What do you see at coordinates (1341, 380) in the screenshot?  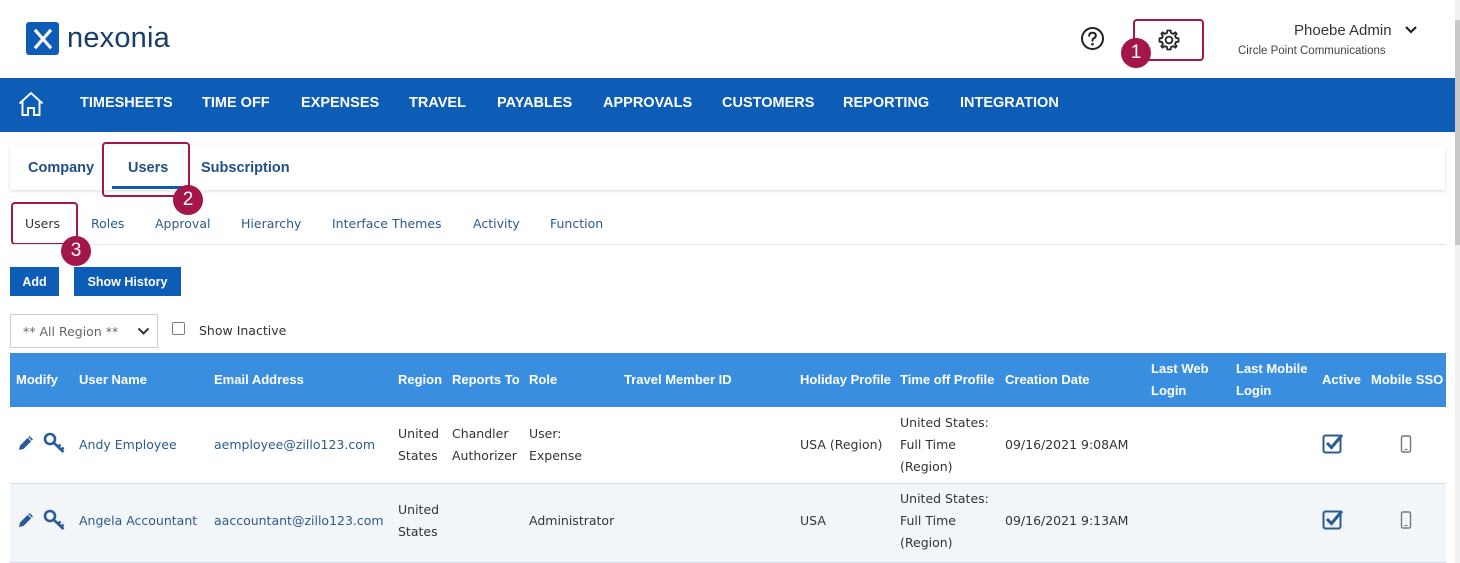 I see `col-active: Active` at bounding box center [1341, 380].